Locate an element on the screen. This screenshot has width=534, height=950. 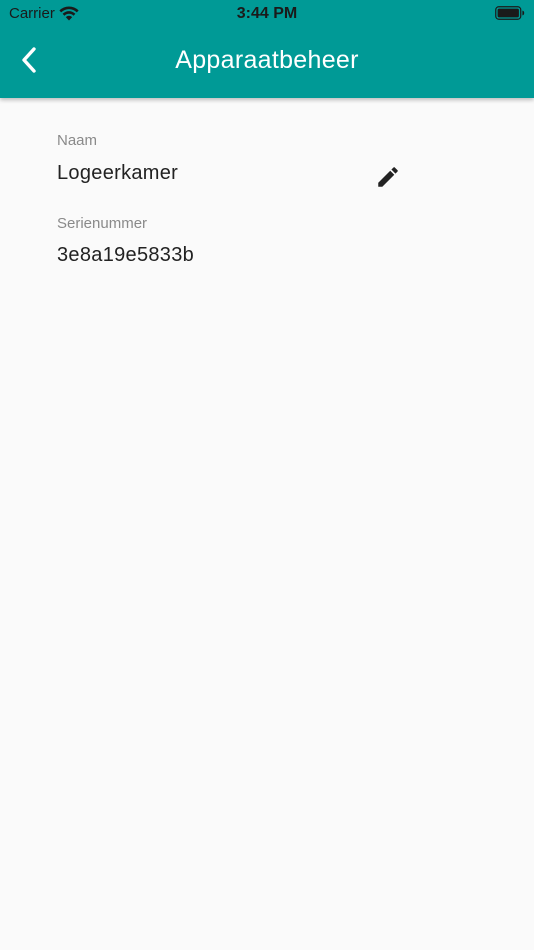
battery-full-icon is located at coordinates (510, 13).